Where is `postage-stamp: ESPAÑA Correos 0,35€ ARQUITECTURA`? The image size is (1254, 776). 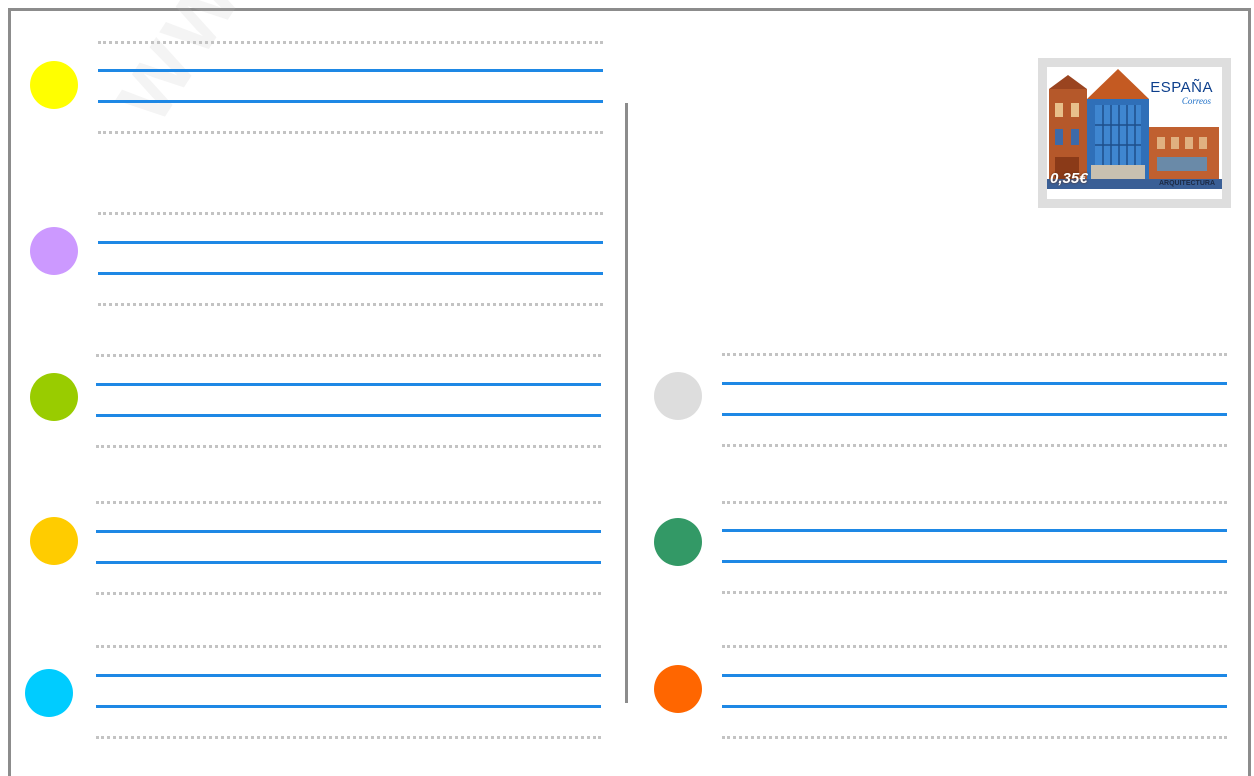
postage-stamp: ESPAÑA Correos 0,35€ ARQUITECTURA is located at coordinates (1134, 133).